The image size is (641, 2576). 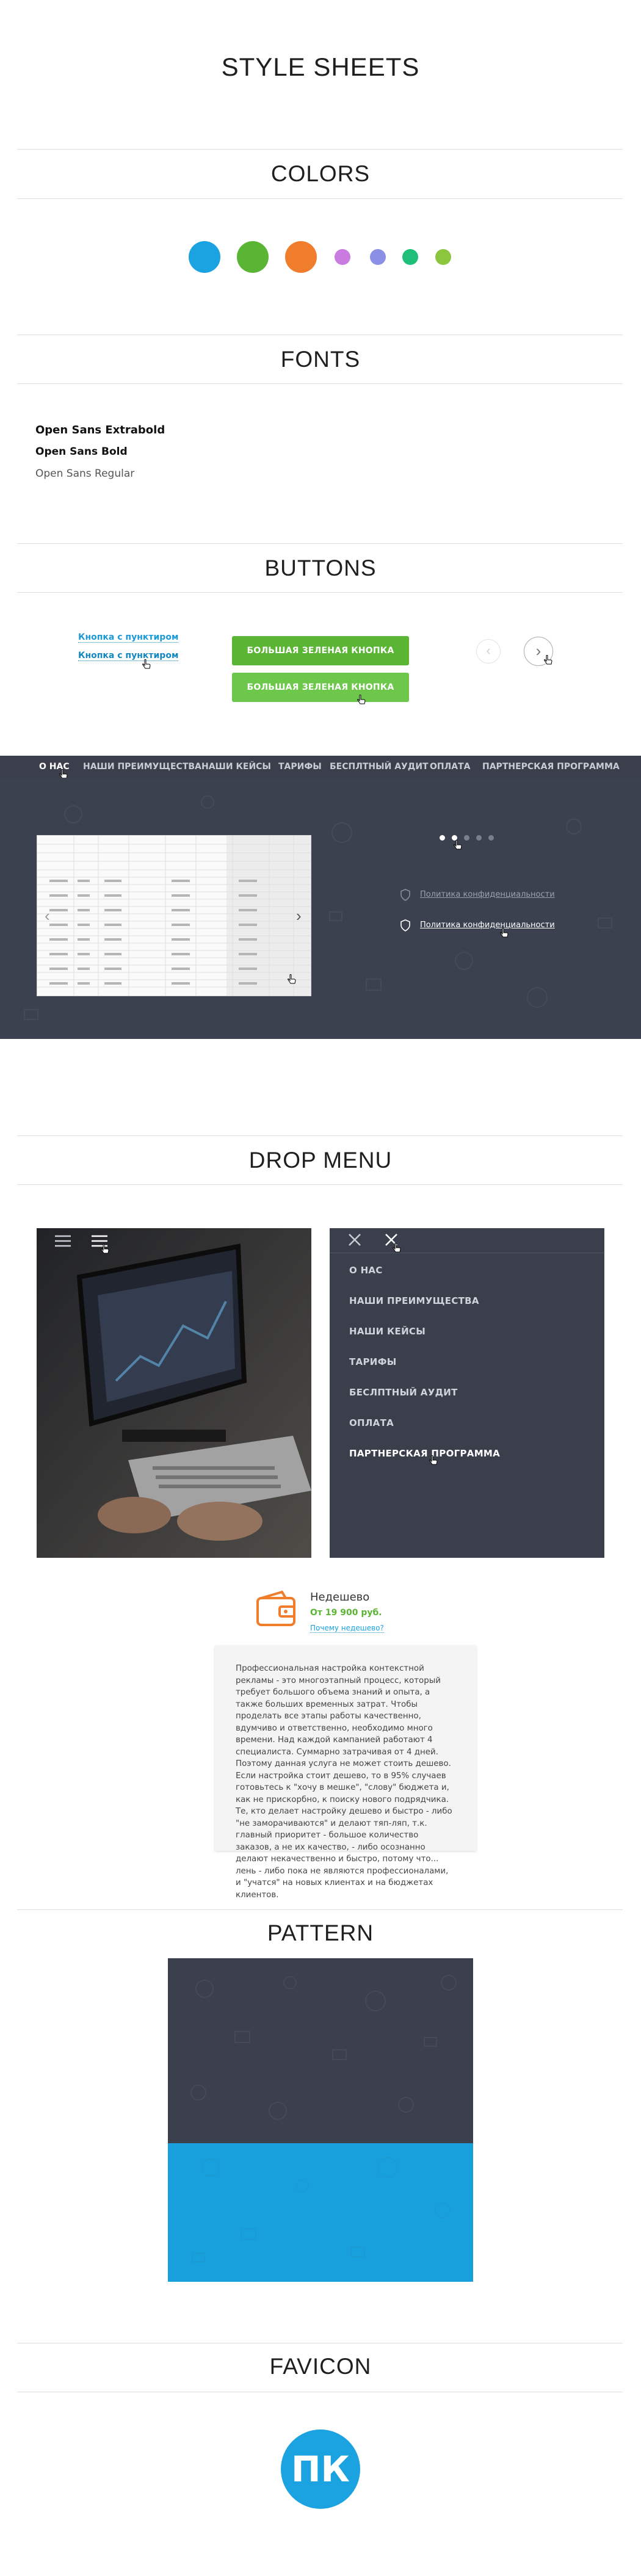 What do you see at coordinates (320, 173) in the screenshot?
I see `section-title-colors: COLORS` at bounding box center [320, 173].